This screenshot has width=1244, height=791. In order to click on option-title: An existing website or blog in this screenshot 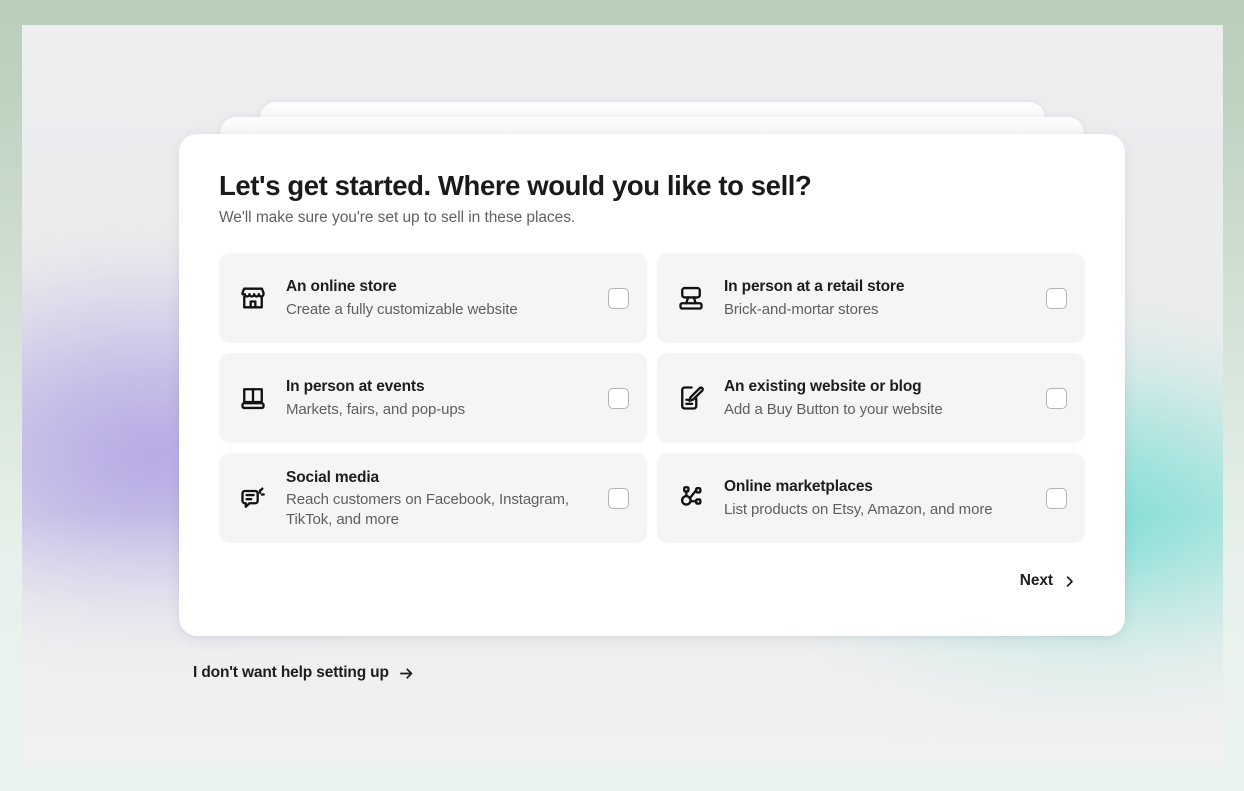, I will do `click(823, 387)`.